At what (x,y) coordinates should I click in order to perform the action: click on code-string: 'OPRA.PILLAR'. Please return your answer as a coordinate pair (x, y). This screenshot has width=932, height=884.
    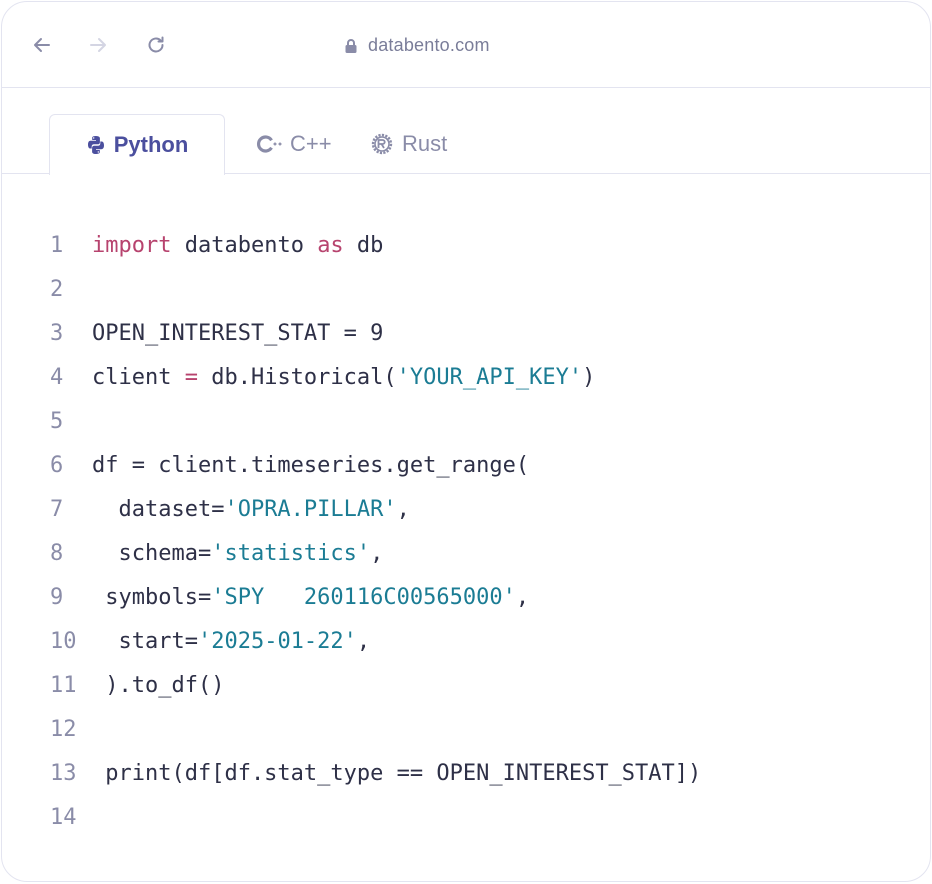
    Looking at the image, I should click on (310, 509).